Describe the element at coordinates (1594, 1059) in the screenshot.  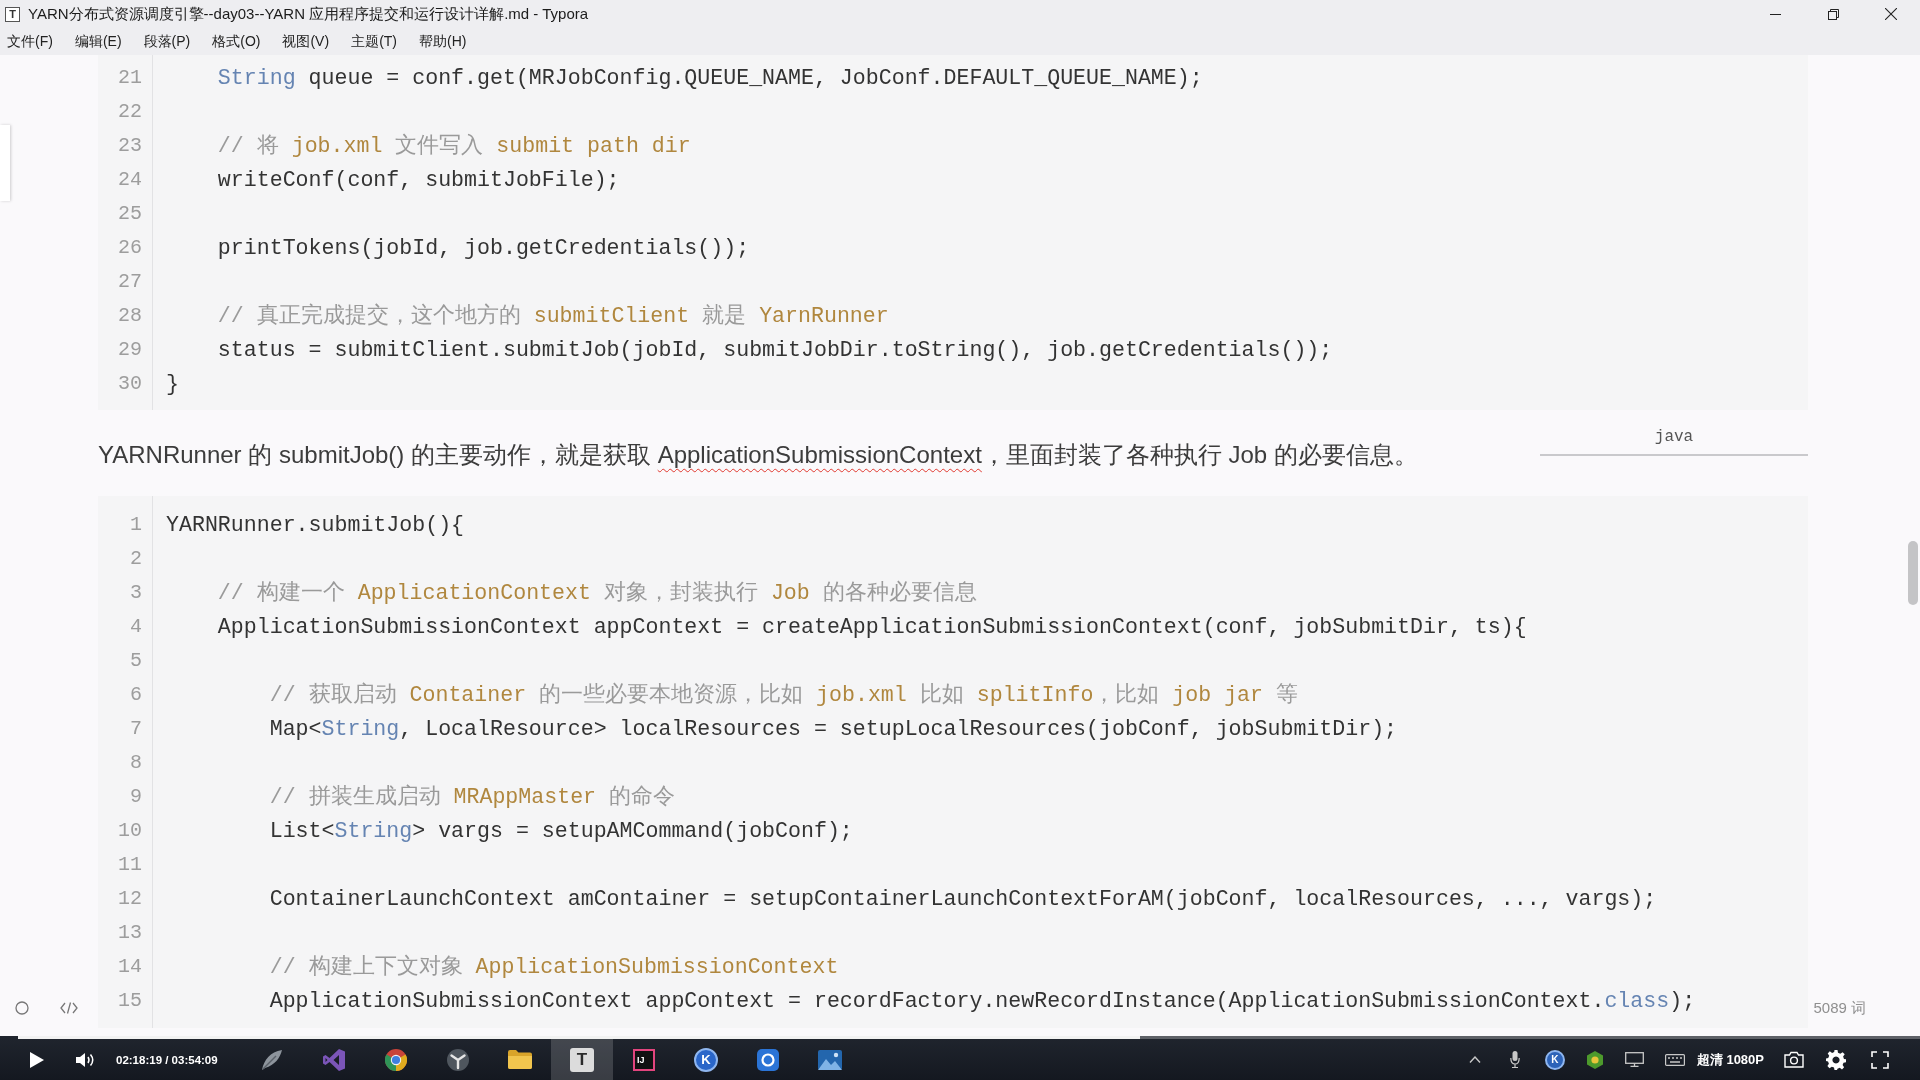
I see `hexagon-icon` at that location.